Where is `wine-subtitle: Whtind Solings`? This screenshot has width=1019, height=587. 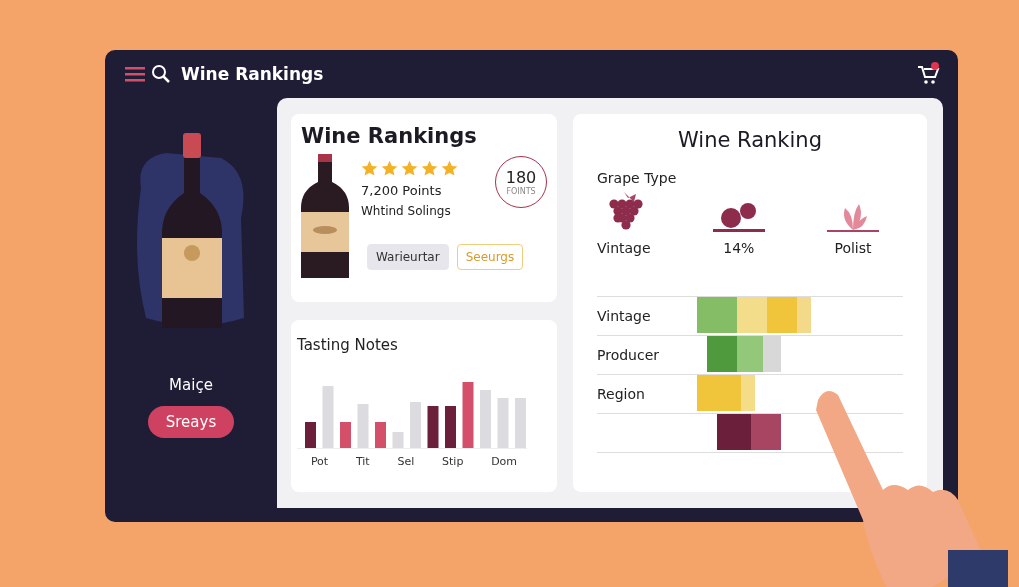
wine-subtitle: Whtind Solings is located at coordinates (406, 211).